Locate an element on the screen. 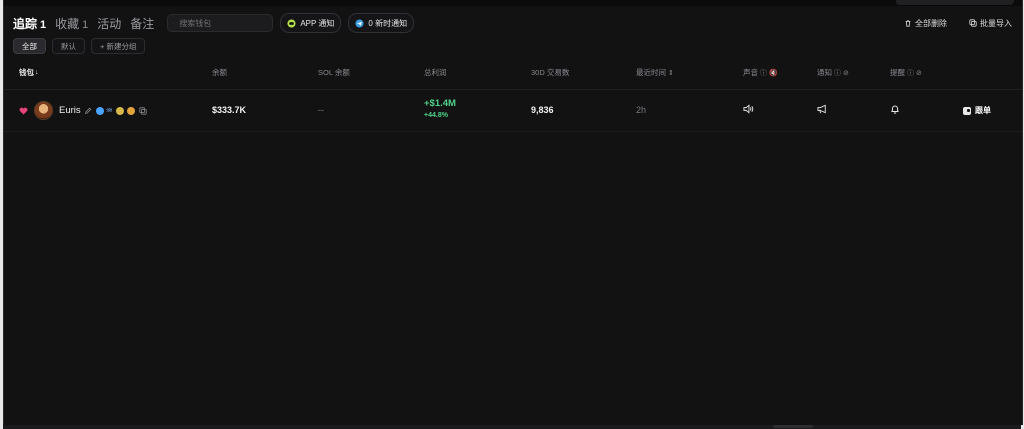 This screenshot has height=429, width=1024. remind-toggle is located at coordinates (895, 109).